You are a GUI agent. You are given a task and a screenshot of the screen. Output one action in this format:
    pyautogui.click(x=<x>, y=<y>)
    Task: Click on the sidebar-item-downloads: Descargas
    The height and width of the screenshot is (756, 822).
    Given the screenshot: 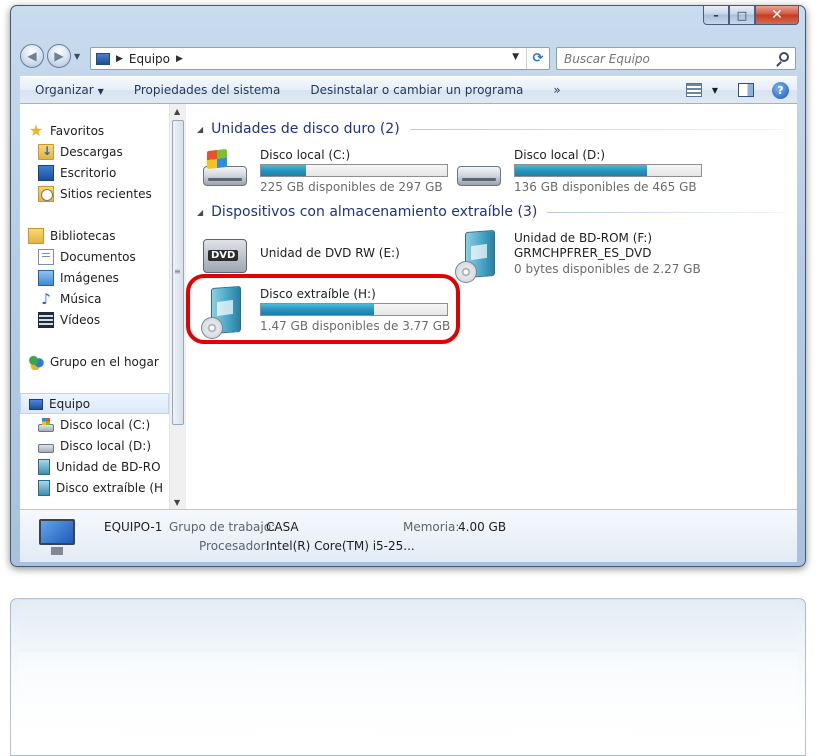 What is the action you would take?
    pyautogui.click(x=94, y=151)
    